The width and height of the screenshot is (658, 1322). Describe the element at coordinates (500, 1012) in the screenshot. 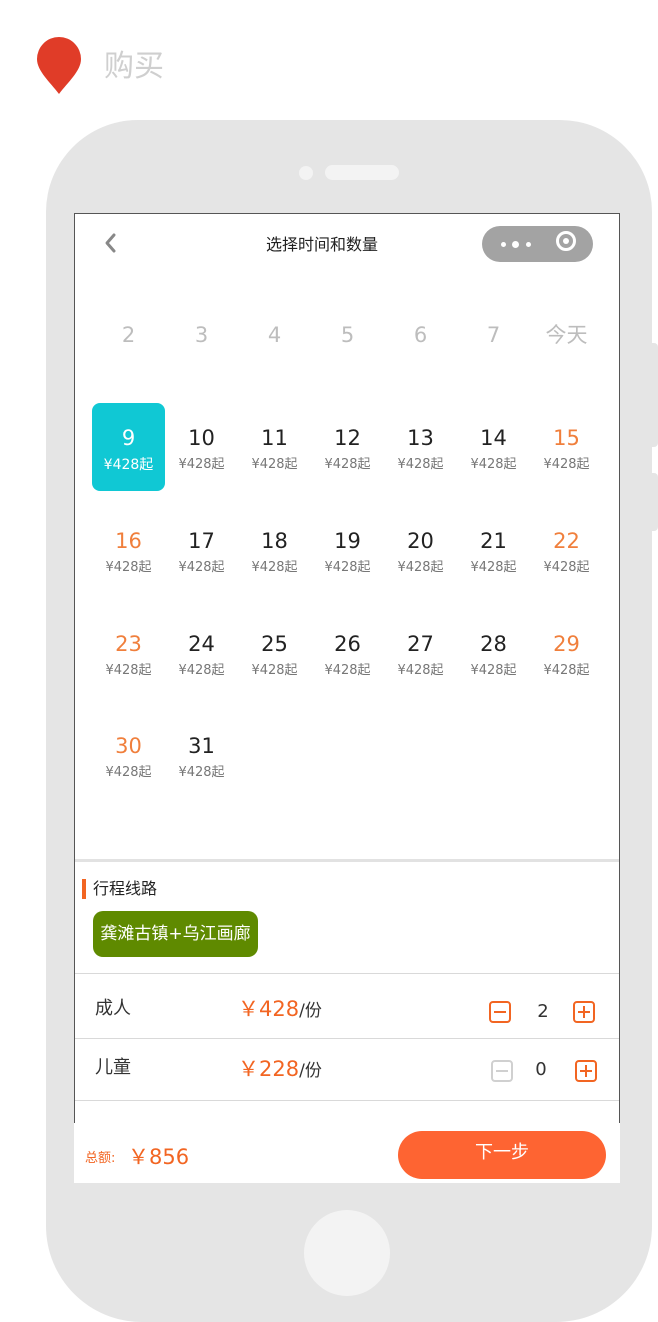

I see `adult-minus-button` at that location.